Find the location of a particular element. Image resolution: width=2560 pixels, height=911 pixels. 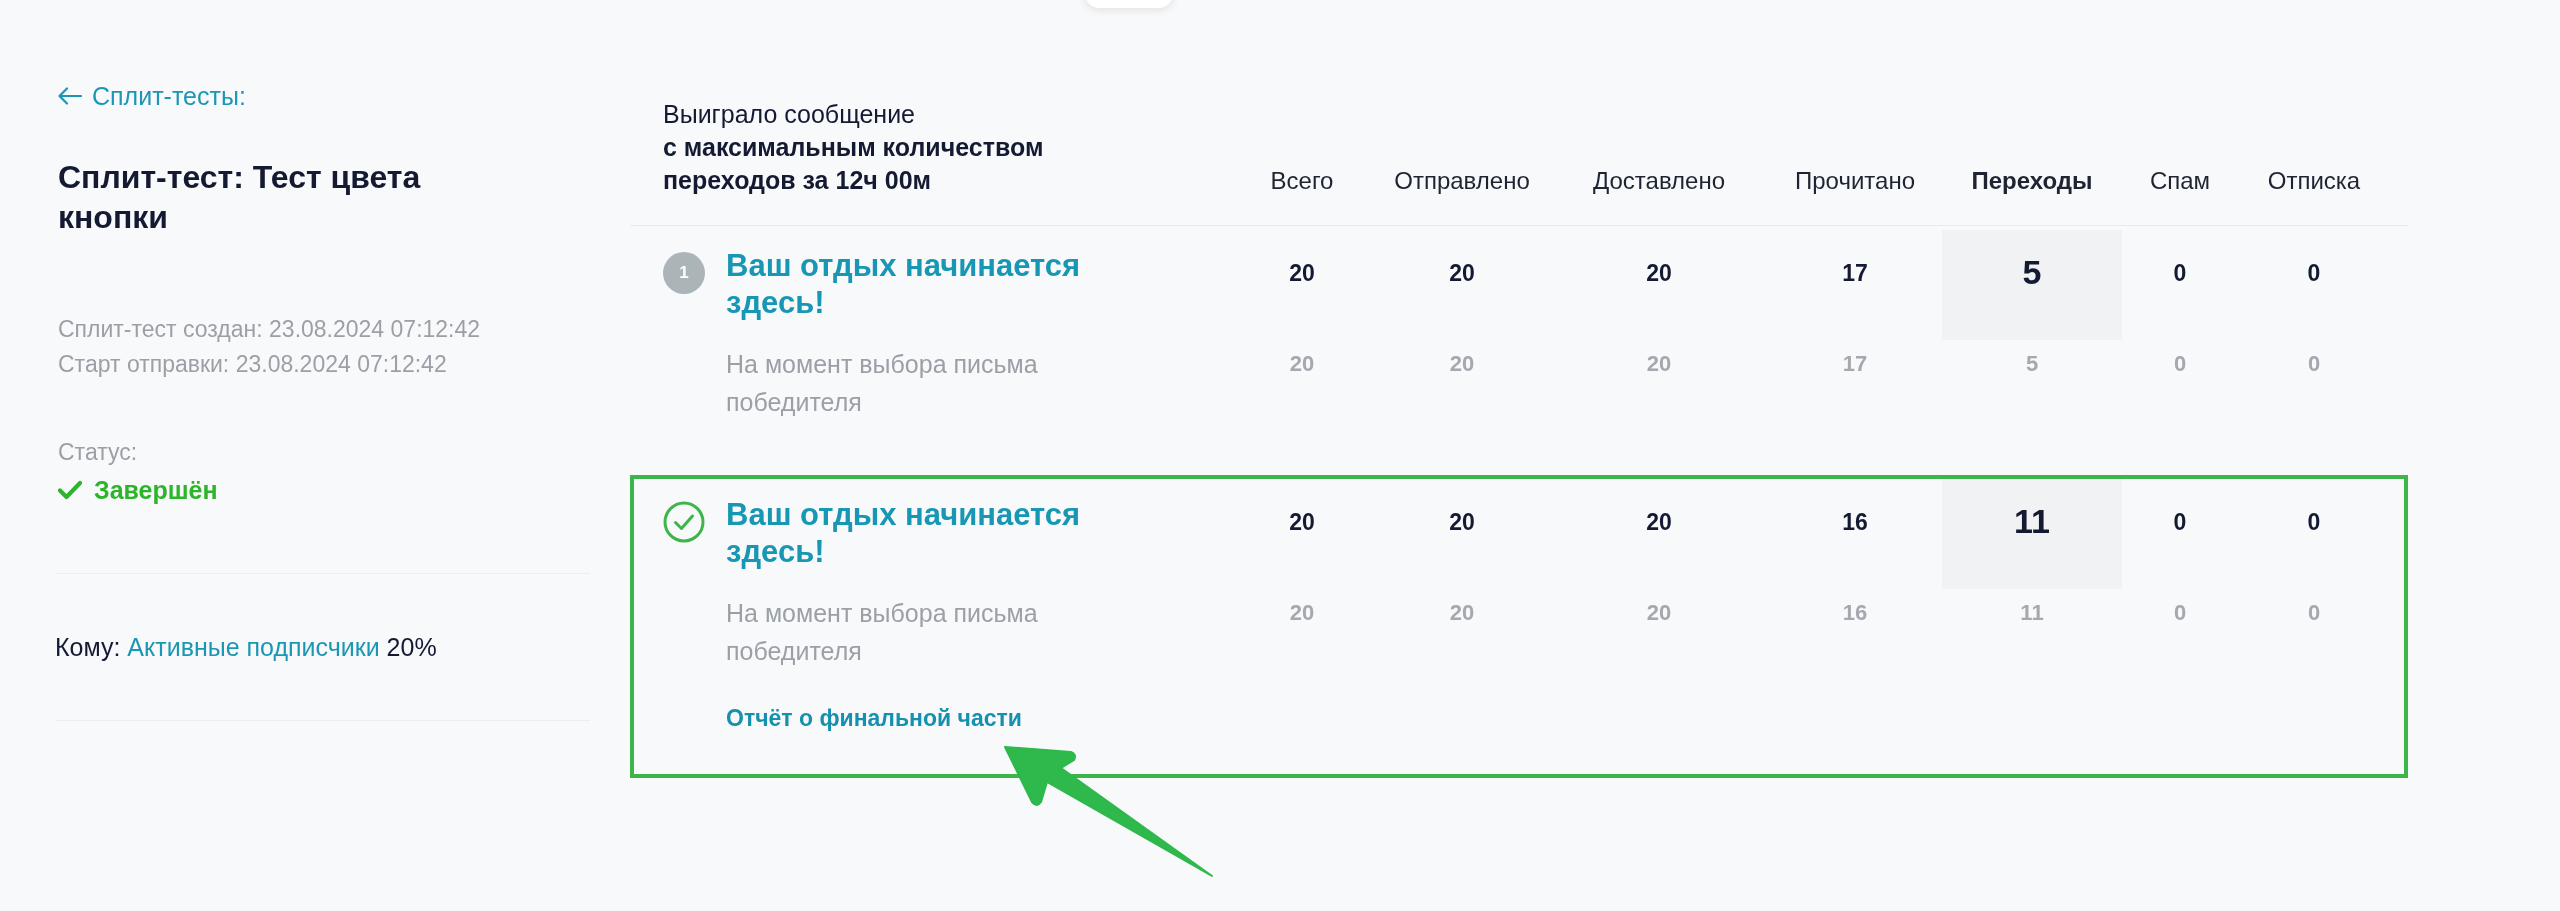

snapshot-value: 5 is located at coordinates (2032, 364).